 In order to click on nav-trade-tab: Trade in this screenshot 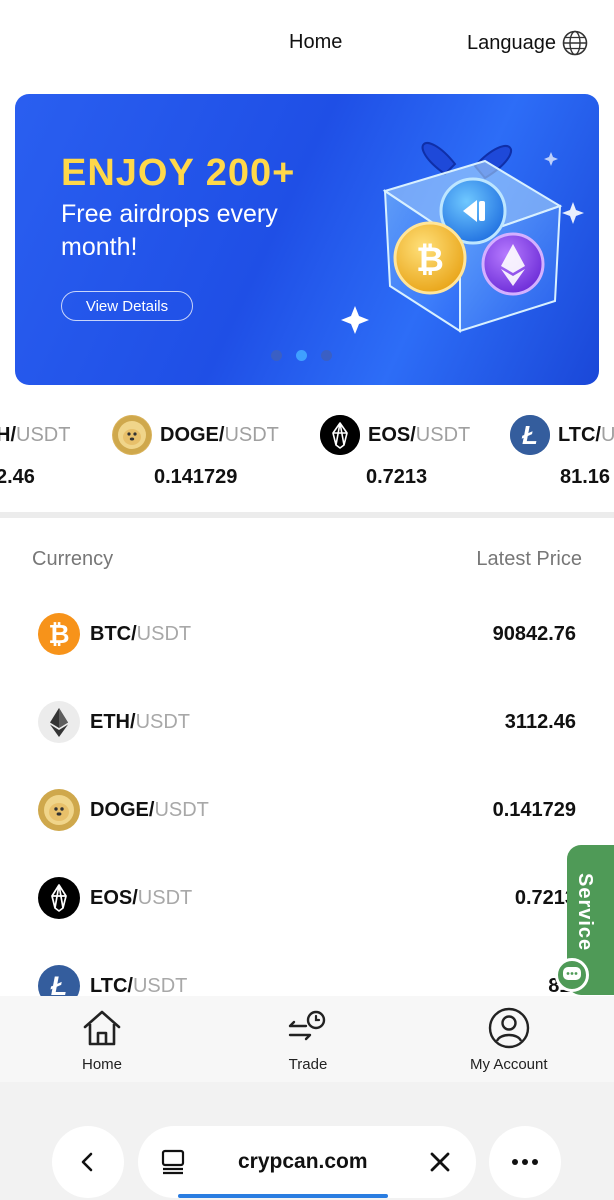, I will do `click(308, 1039)`.